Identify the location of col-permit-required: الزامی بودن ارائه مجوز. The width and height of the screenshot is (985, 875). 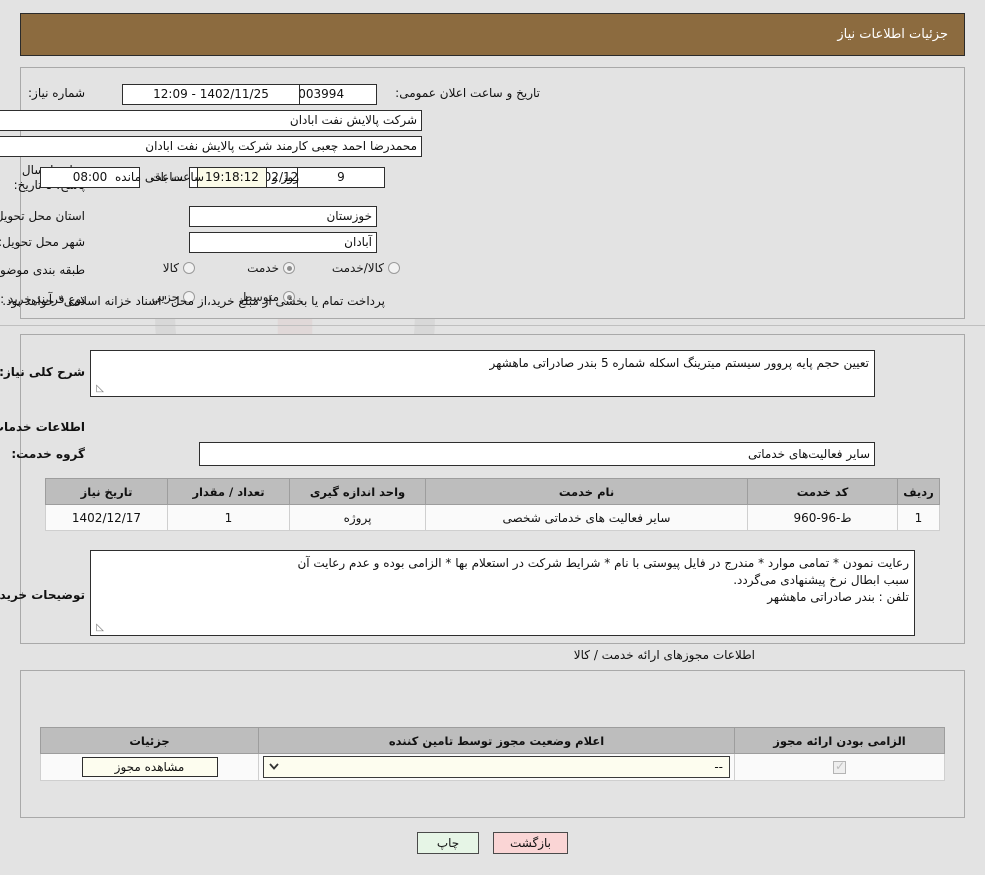
(839, 740).